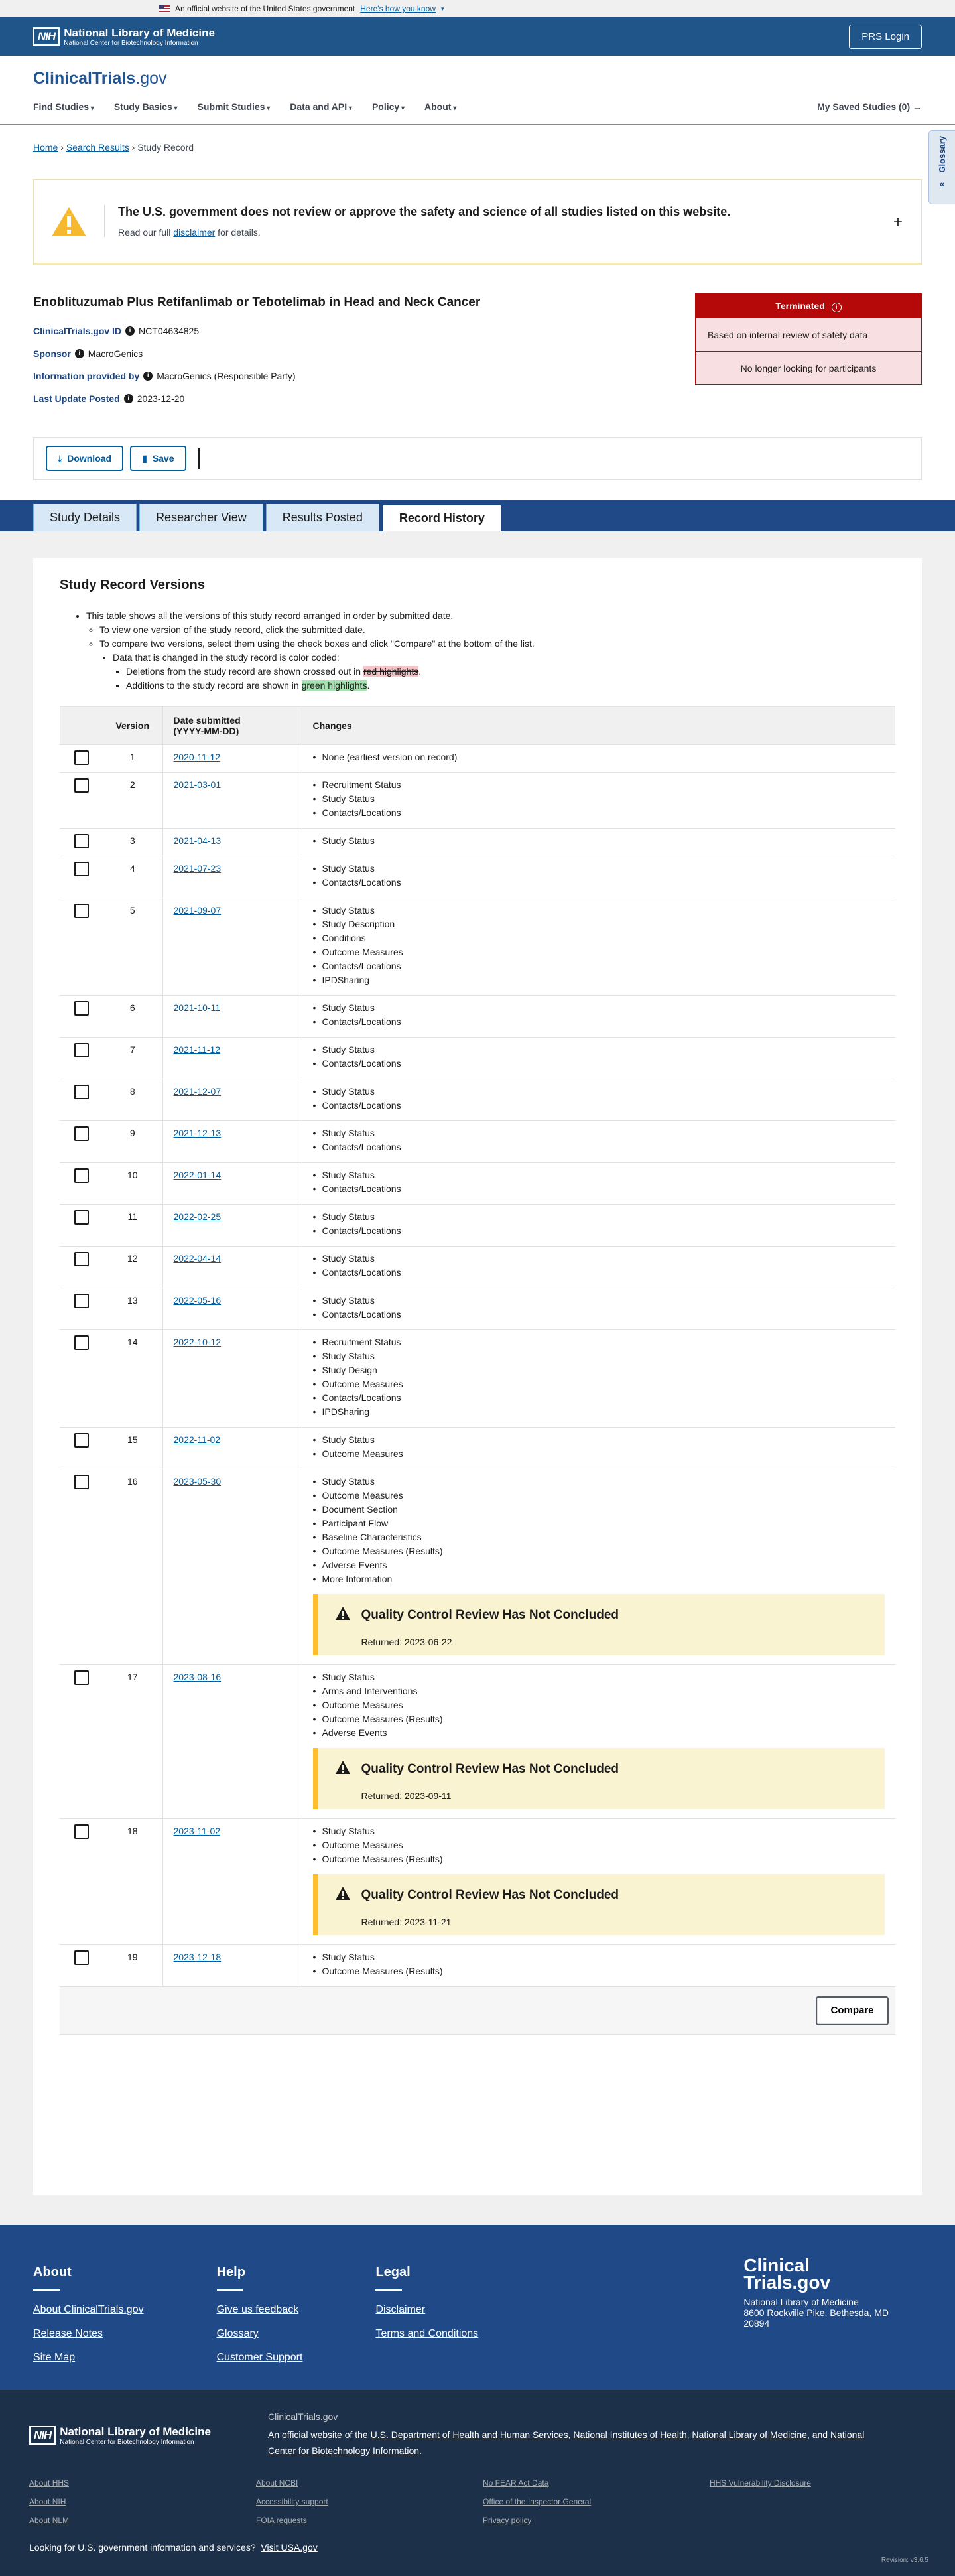 This screenshot has height=2576, width=955. I want to click on version-date-link: 2020-11-12, so click(197, 757).